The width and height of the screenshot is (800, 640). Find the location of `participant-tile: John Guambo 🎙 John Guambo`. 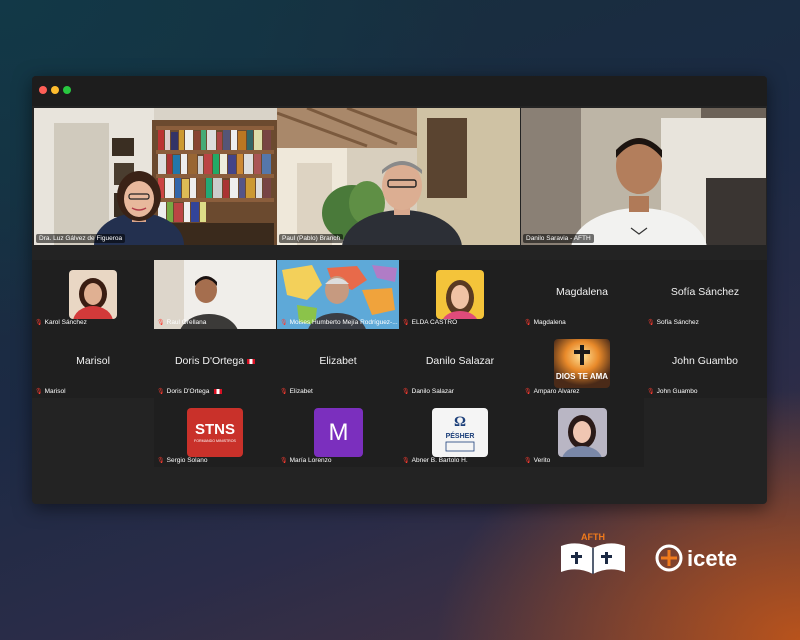

participant-tile: John Guambo 🎙 John Guambo is located at coordinates (705, 363).